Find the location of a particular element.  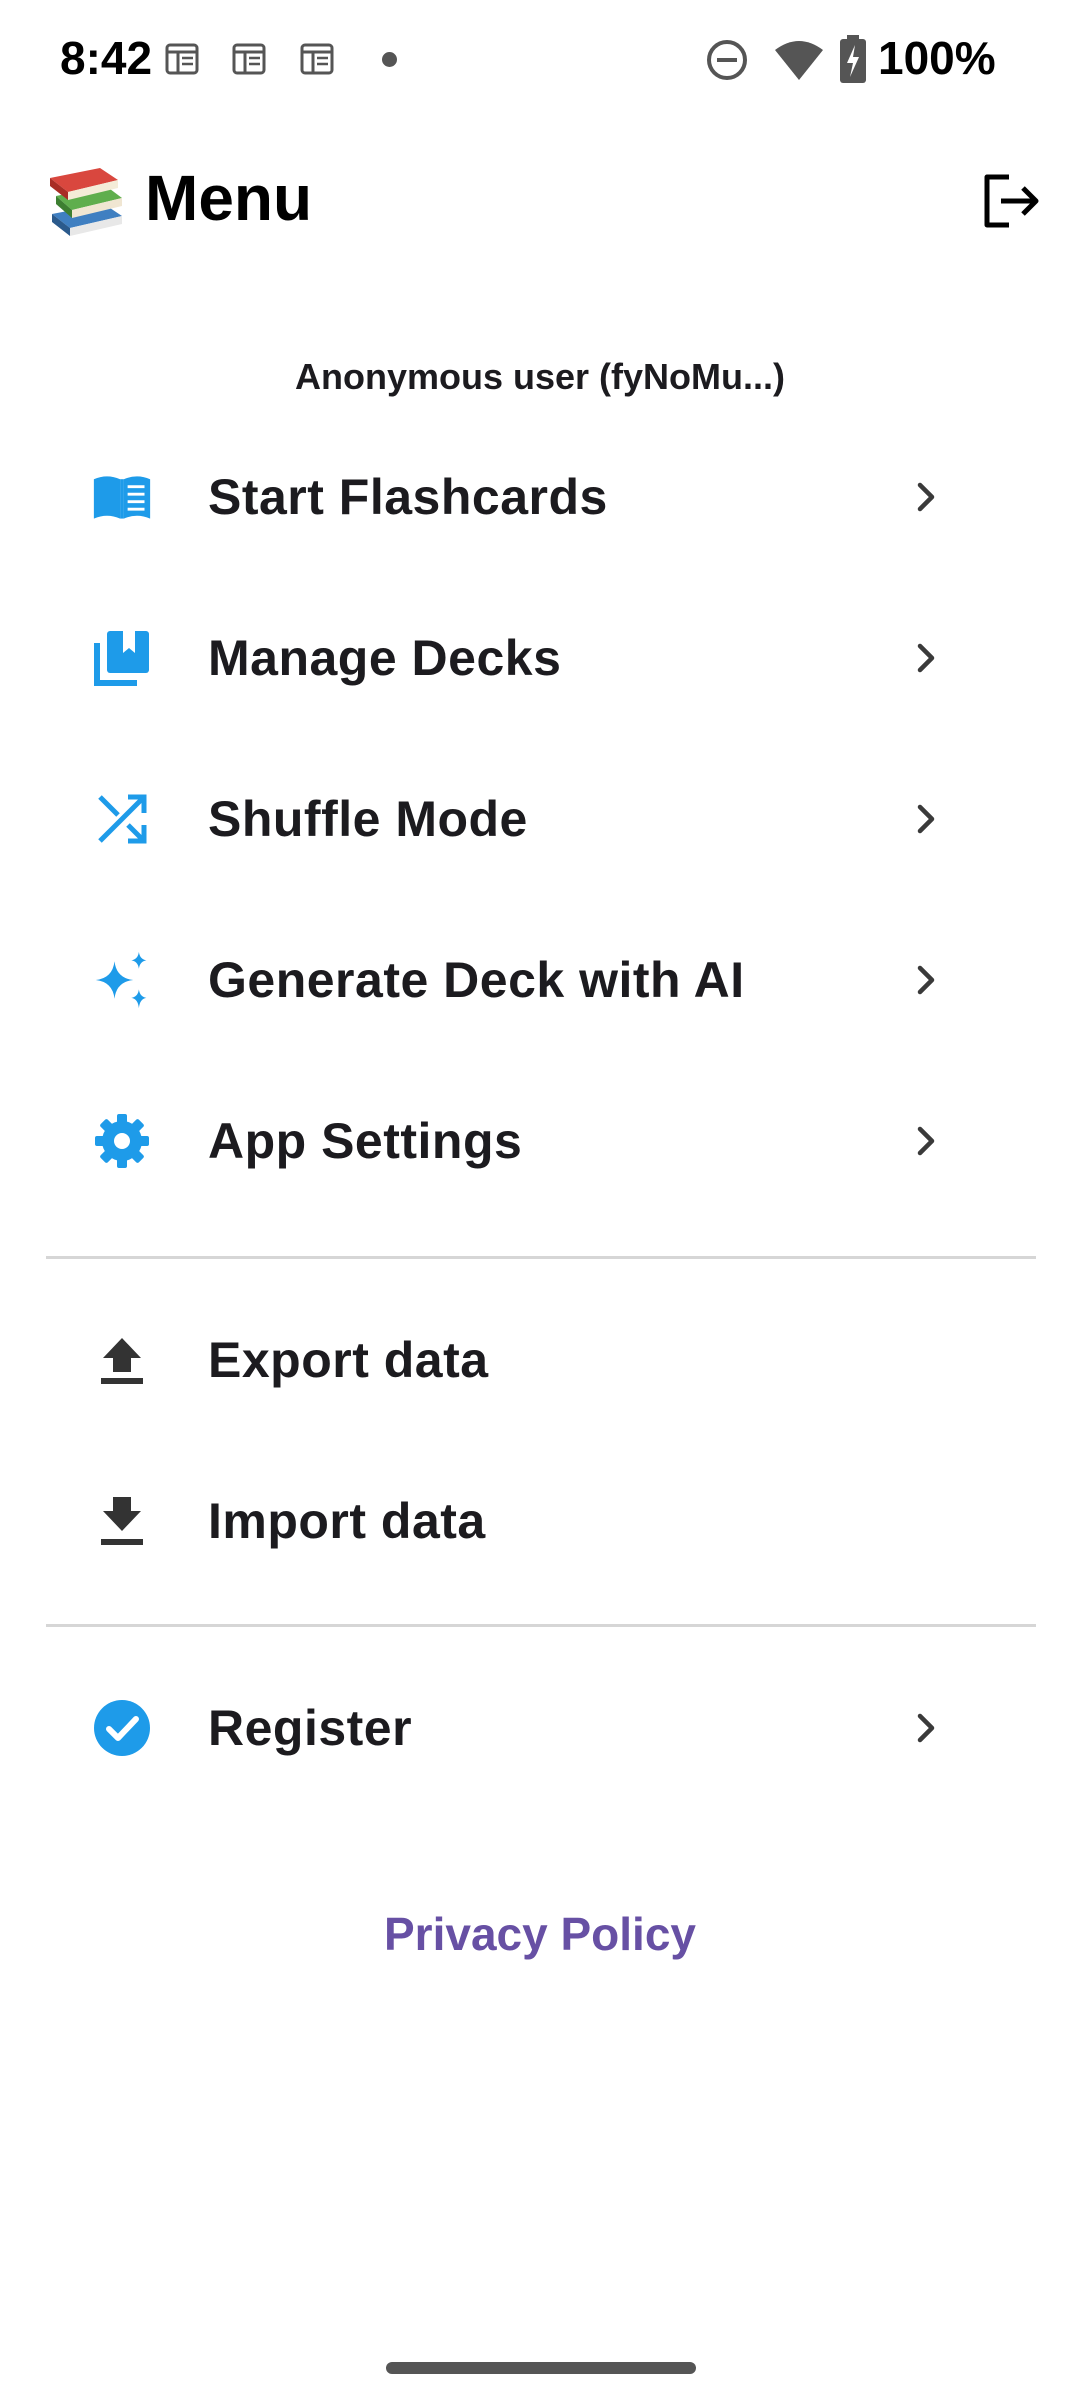

home-indicator is located at coordinates (541, 2368).